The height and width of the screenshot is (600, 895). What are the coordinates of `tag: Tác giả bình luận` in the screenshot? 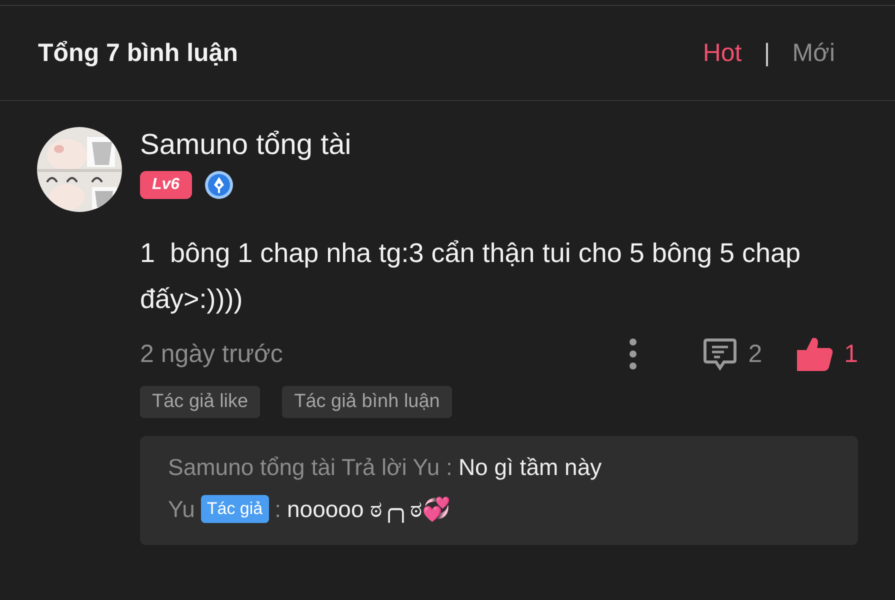 It's located at (367, 402).